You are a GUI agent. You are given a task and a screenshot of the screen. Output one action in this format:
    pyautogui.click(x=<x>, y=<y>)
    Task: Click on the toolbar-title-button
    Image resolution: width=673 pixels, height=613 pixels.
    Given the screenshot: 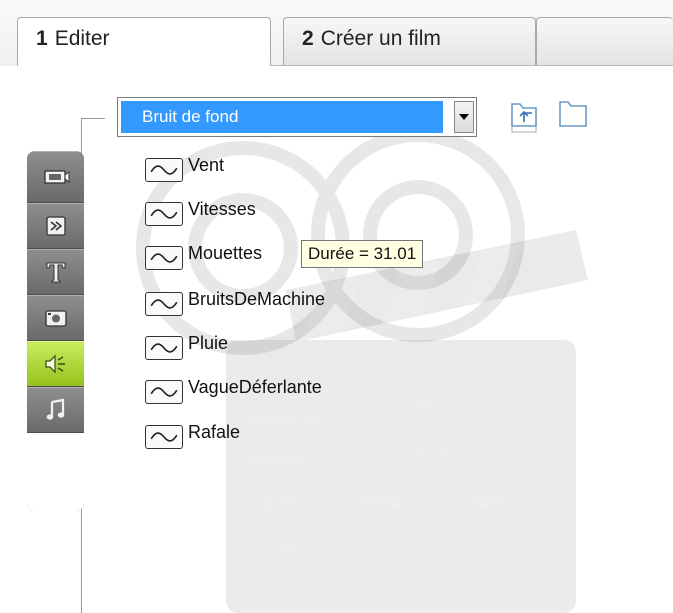 What is the action you would take?
    pyautogui.click(x=55, y=272)
    